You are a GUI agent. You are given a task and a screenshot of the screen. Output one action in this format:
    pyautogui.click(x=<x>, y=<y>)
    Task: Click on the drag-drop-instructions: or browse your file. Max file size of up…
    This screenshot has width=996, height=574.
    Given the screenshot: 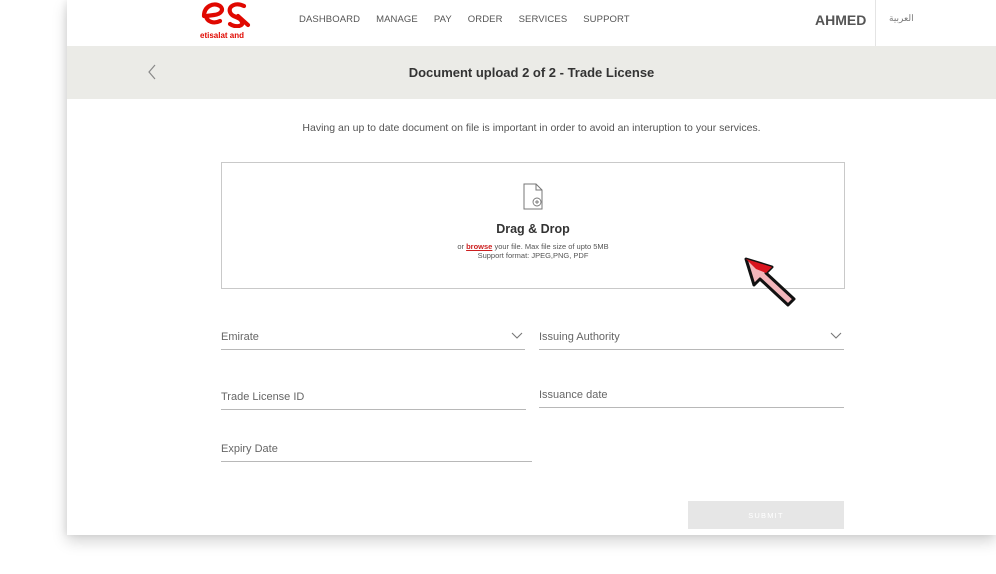 What is the action you would take?
    pyautogui.click(x=533, y=246)
    